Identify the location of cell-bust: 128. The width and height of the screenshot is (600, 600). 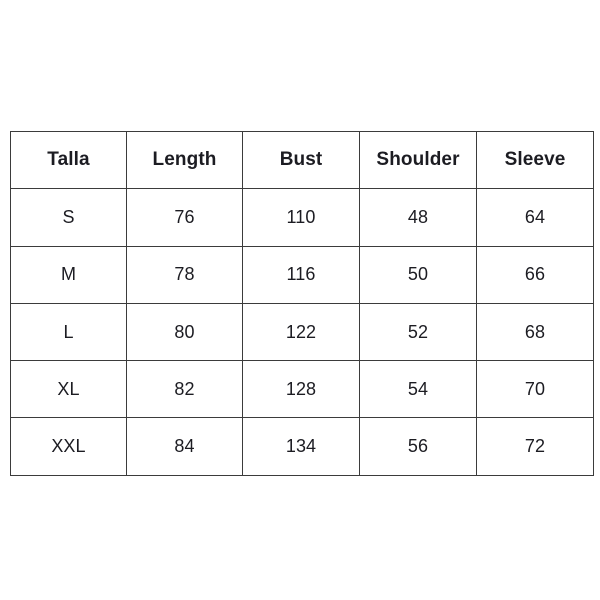
(301, 389).